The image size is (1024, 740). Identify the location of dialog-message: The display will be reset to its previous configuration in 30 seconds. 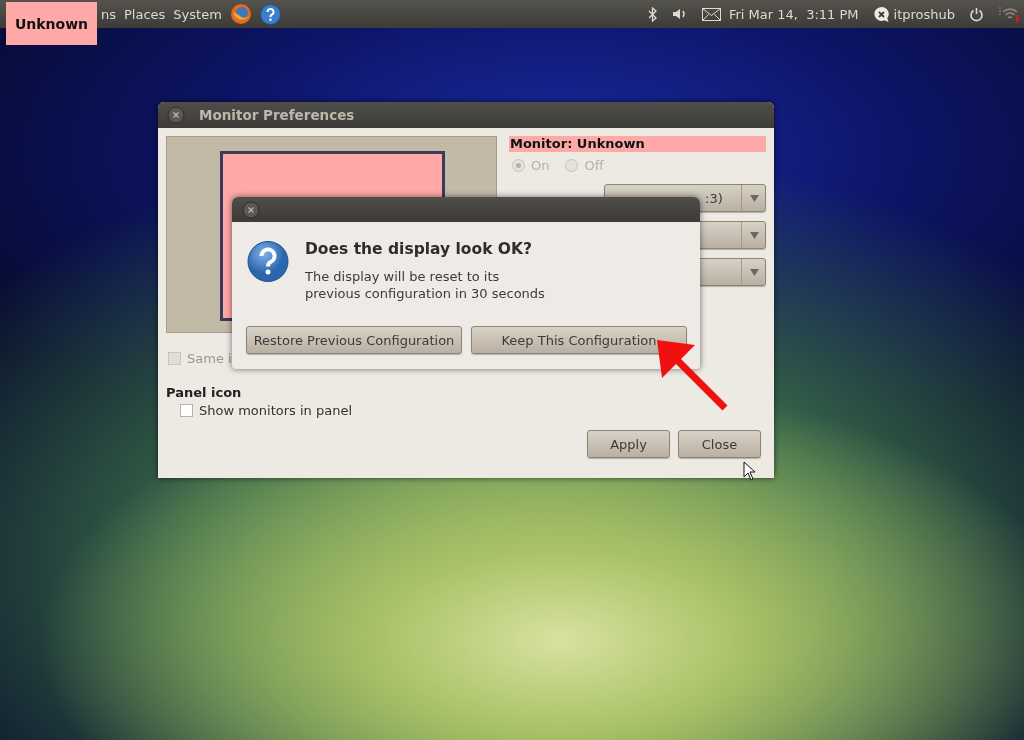
(425, 285).